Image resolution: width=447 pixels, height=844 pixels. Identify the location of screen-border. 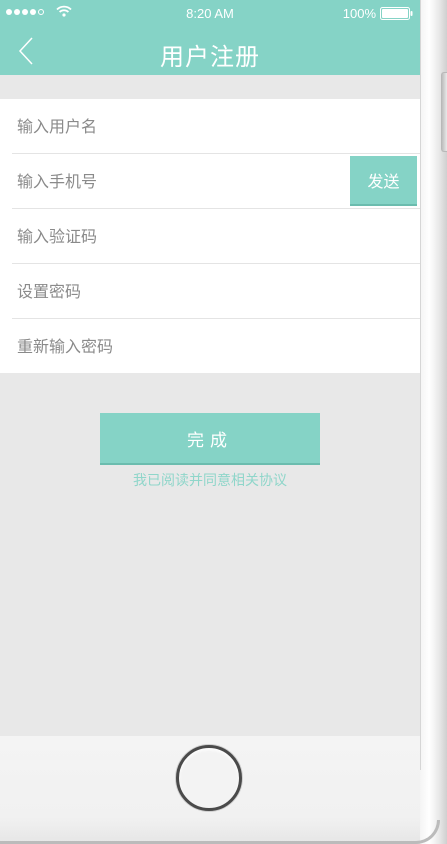
(420, 385).